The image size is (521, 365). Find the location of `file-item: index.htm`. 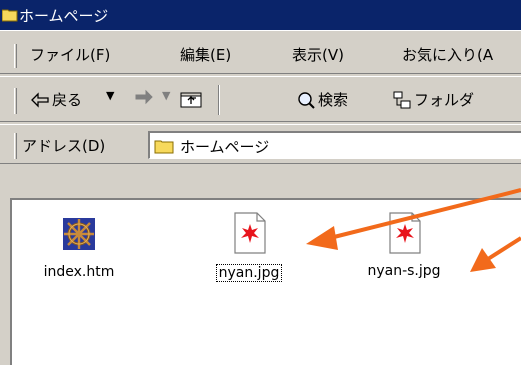

file-item: index.htm is located at coordinates (79, 248).